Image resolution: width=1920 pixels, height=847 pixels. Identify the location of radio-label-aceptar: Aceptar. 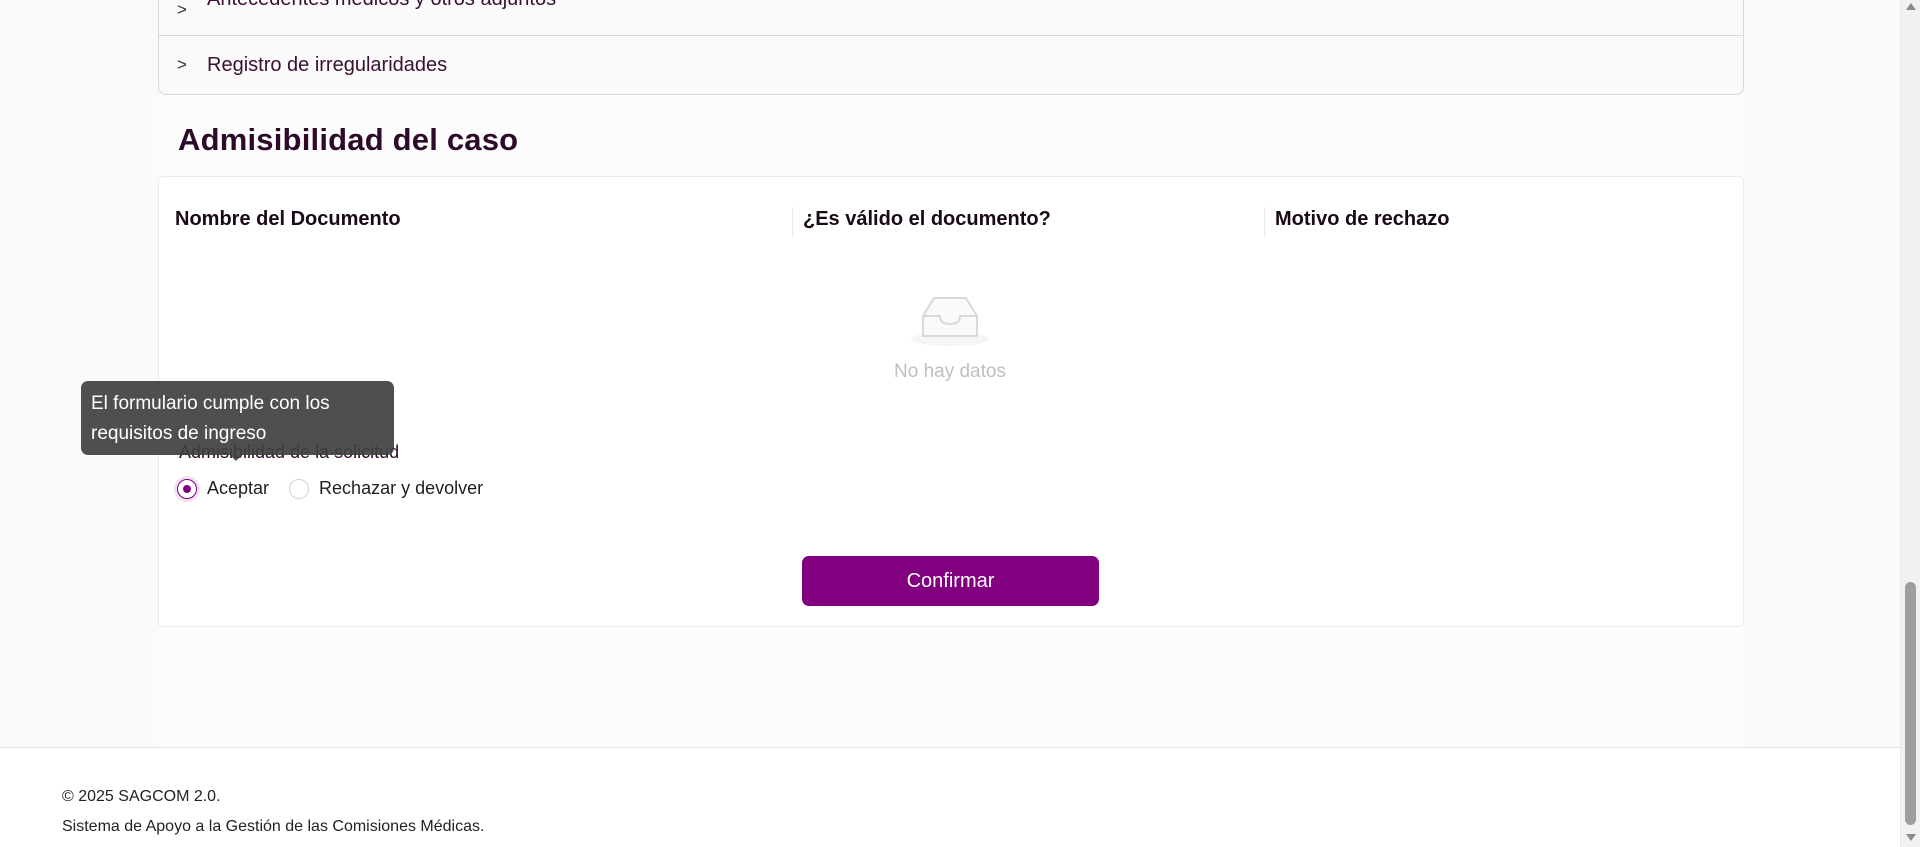
(238, 488).